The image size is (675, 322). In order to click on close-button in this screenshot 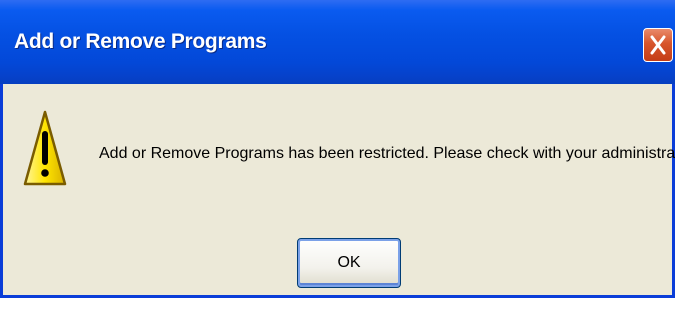, I will do `click(658, 45)`.